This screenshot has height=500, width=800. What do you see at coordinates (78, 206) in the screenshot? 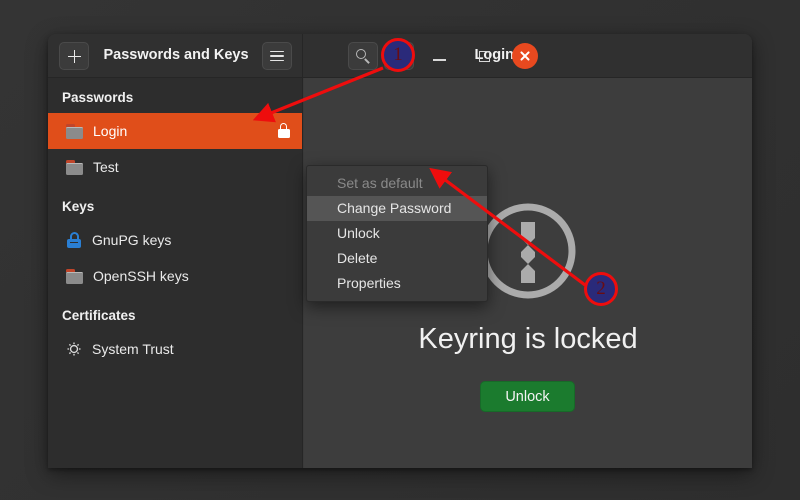
I see `sidebar-group-keys-label: Keys` at bounding box center [78, 206].